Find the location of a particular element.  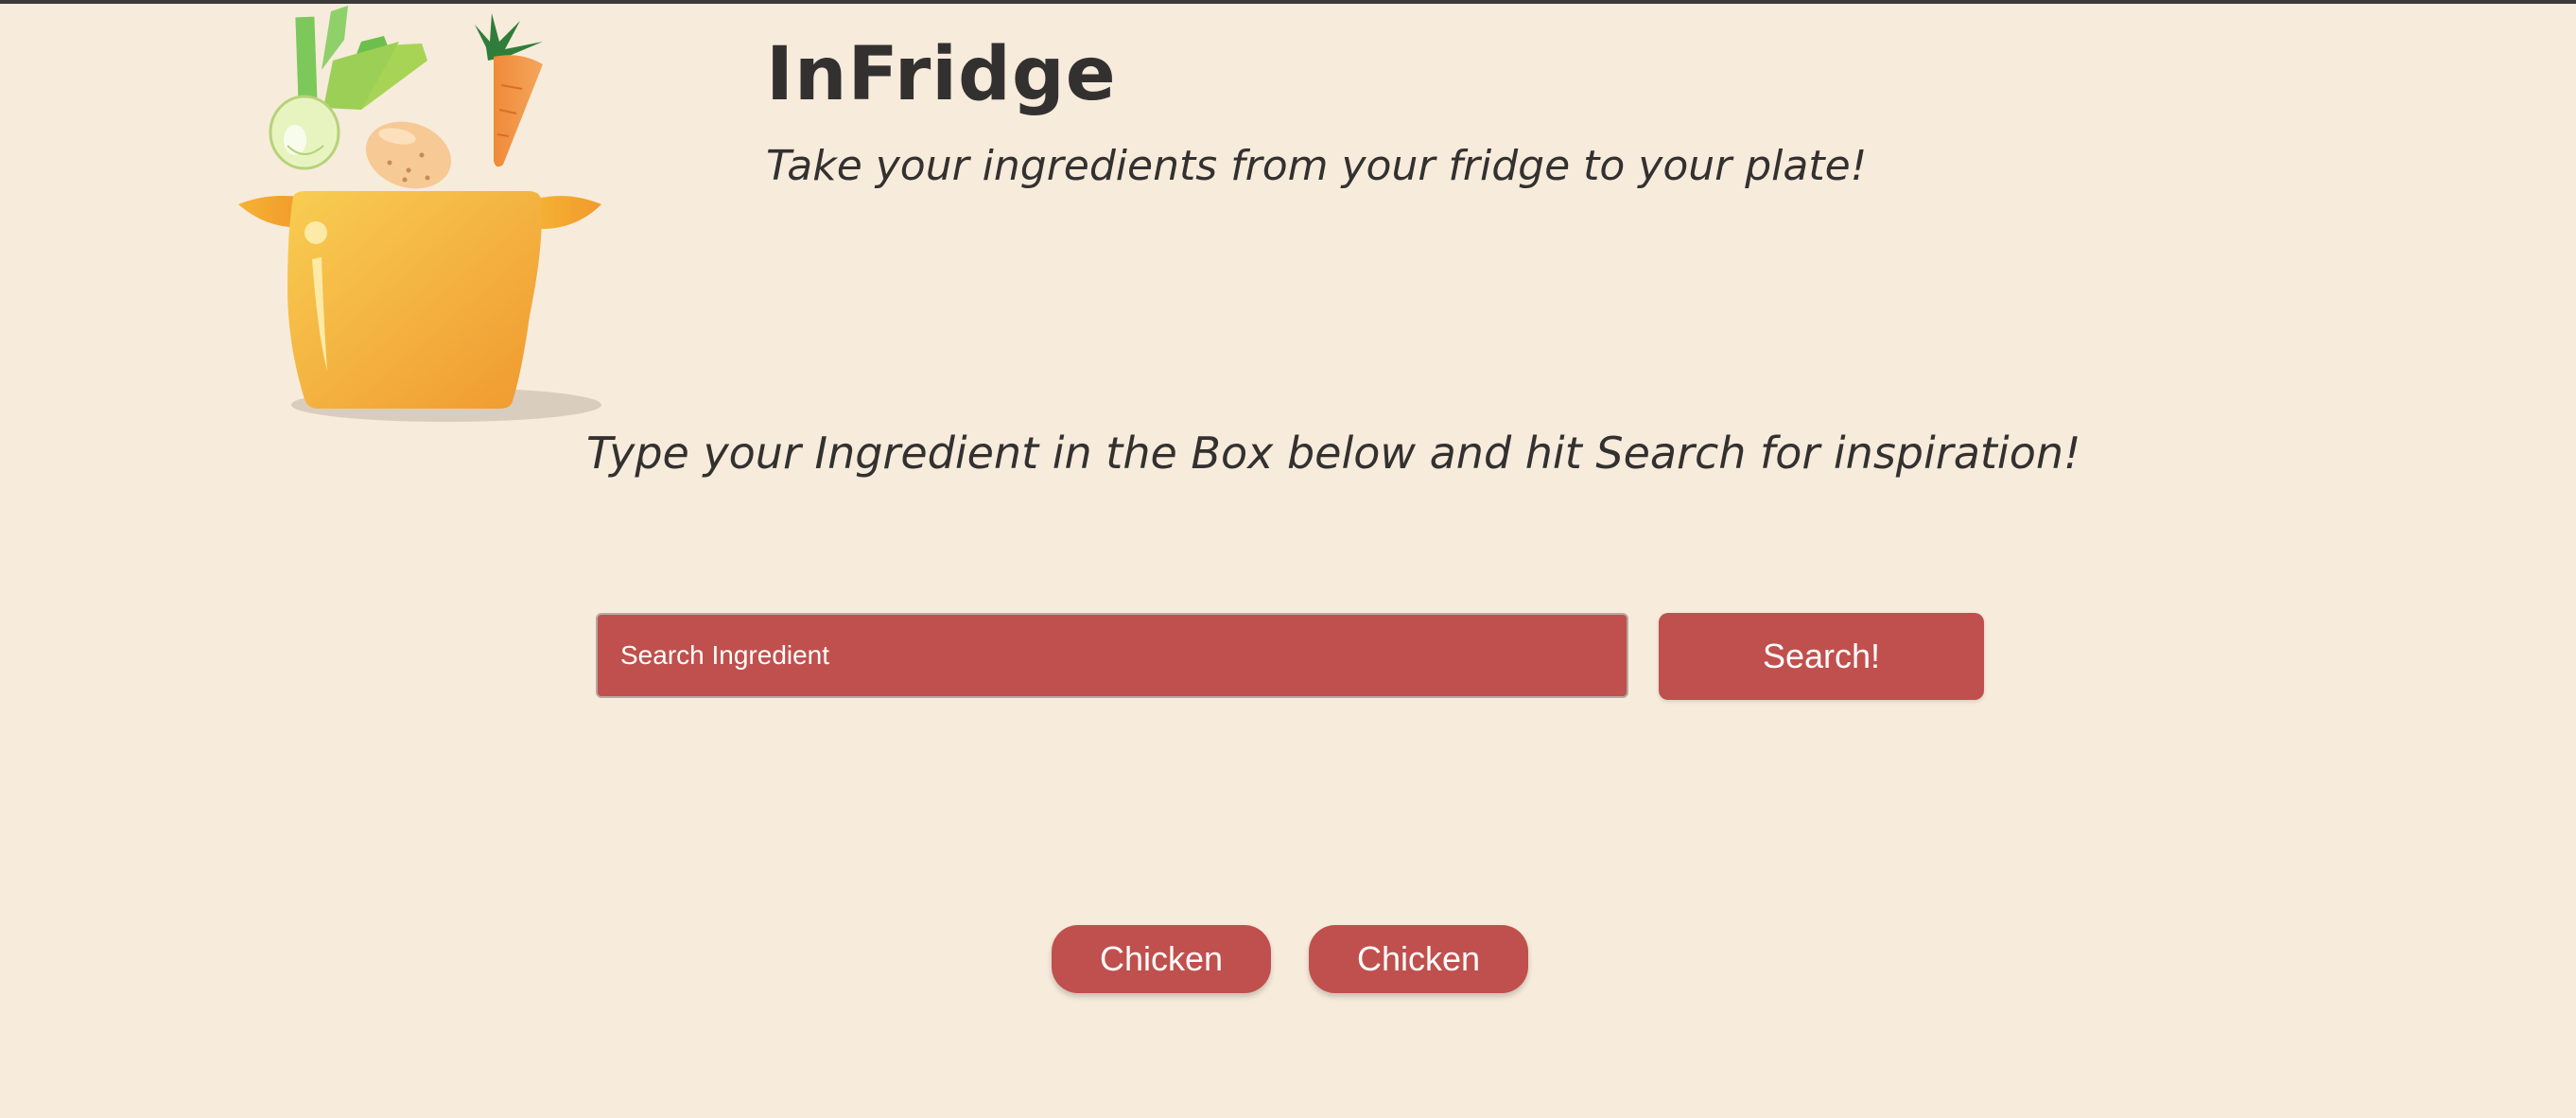

app-title: InFridge is located at coordinates (941, 74).